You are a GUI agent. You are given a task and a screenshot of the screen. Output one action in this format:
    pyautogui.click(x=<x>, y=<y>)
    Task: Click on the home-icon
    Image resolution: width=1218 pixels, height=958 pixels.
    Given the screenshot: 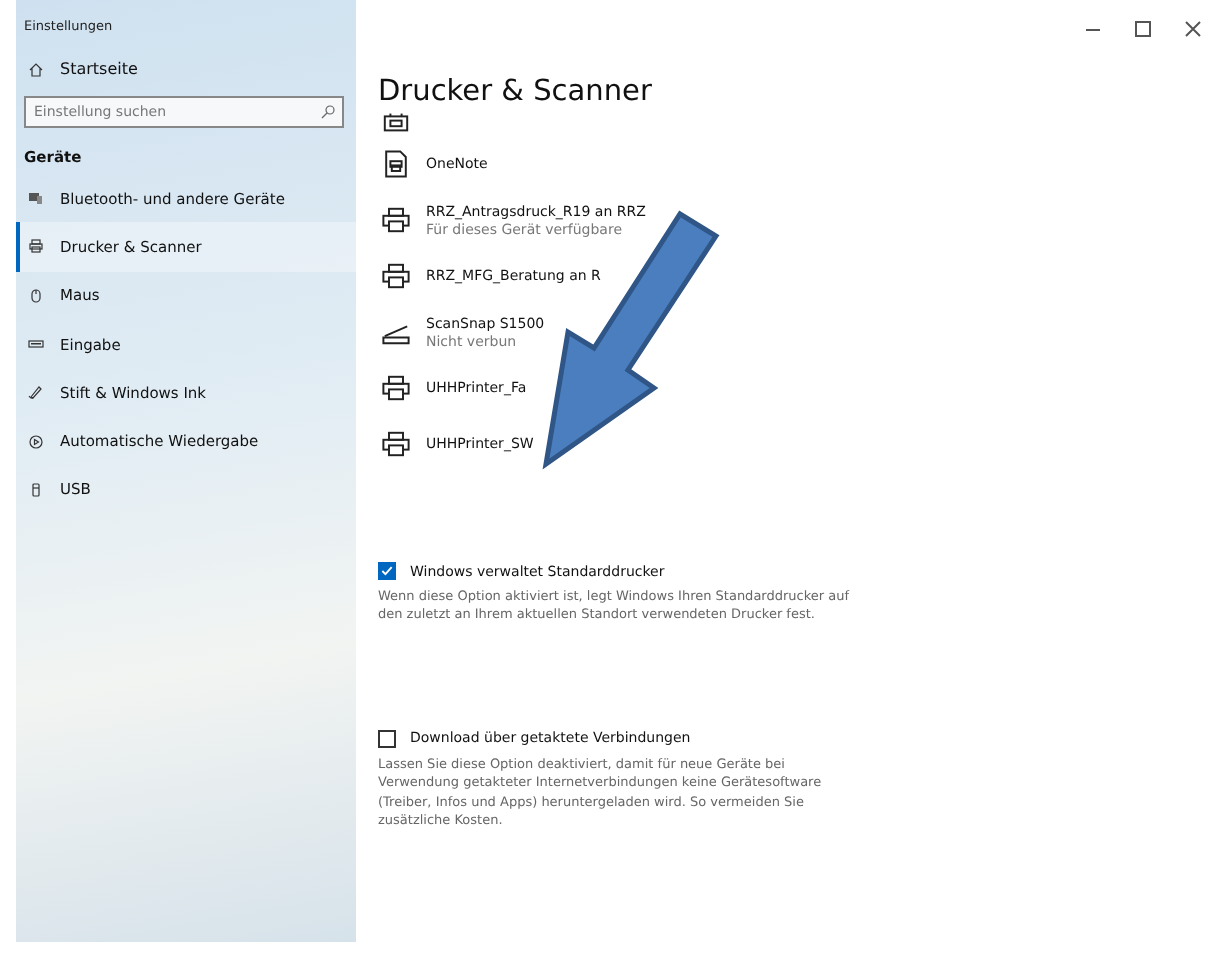 What is the action you would take?
    pyautogui.click(x=36, y=69)
    